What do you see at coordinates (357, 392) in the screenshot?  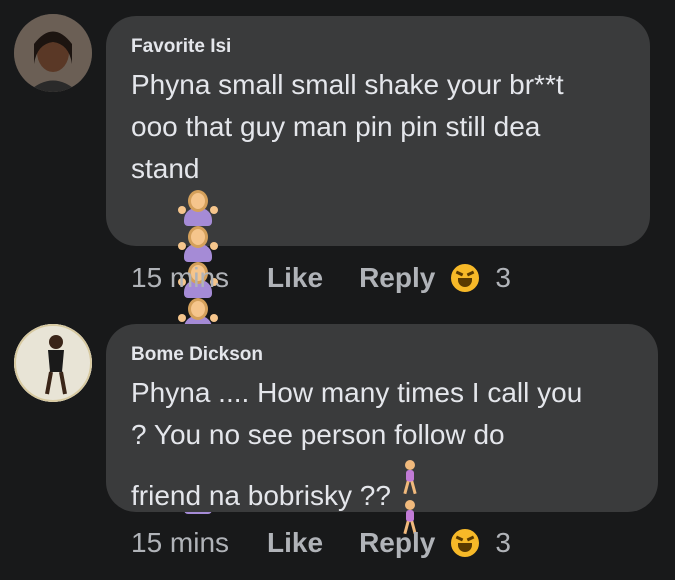 I see `comment-line: Phyna .... How many times I call you` at bounding box center [357, 392].